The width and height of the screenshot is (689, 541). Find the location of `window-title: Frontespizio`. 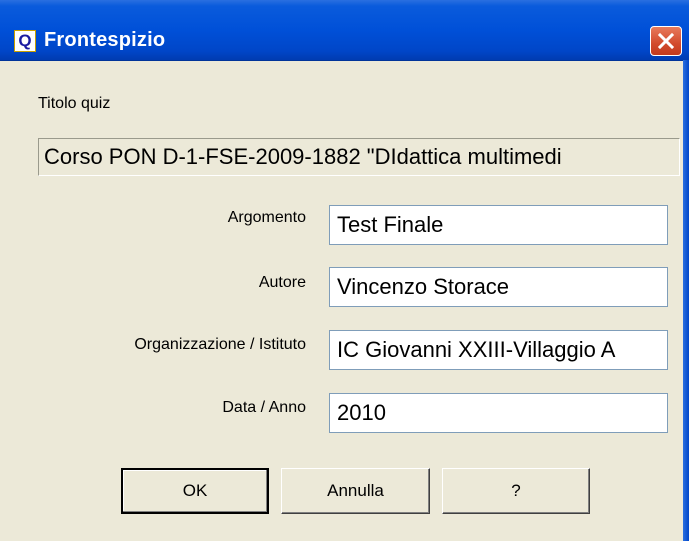

window-title: Frontespizio is located at coordinates (105, 40).